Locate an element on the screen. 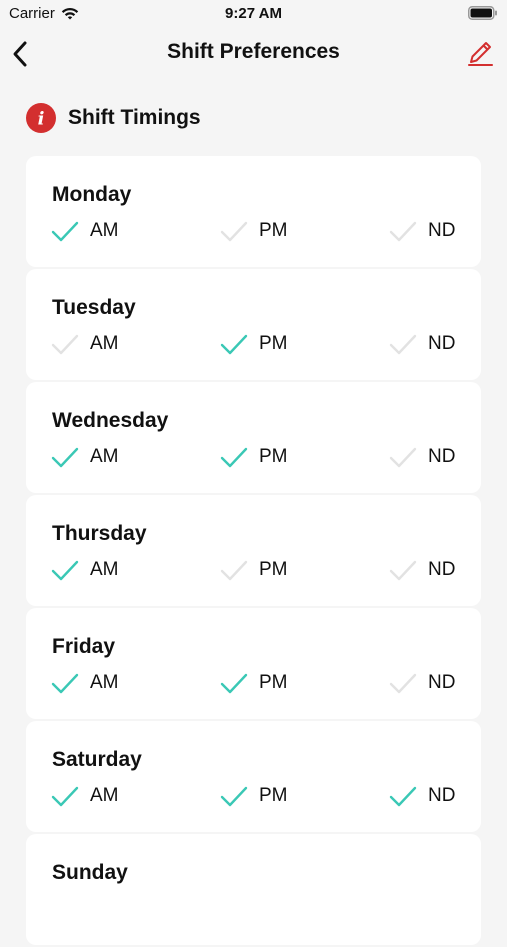  pencil-icon is located at coordinates (480, 54).